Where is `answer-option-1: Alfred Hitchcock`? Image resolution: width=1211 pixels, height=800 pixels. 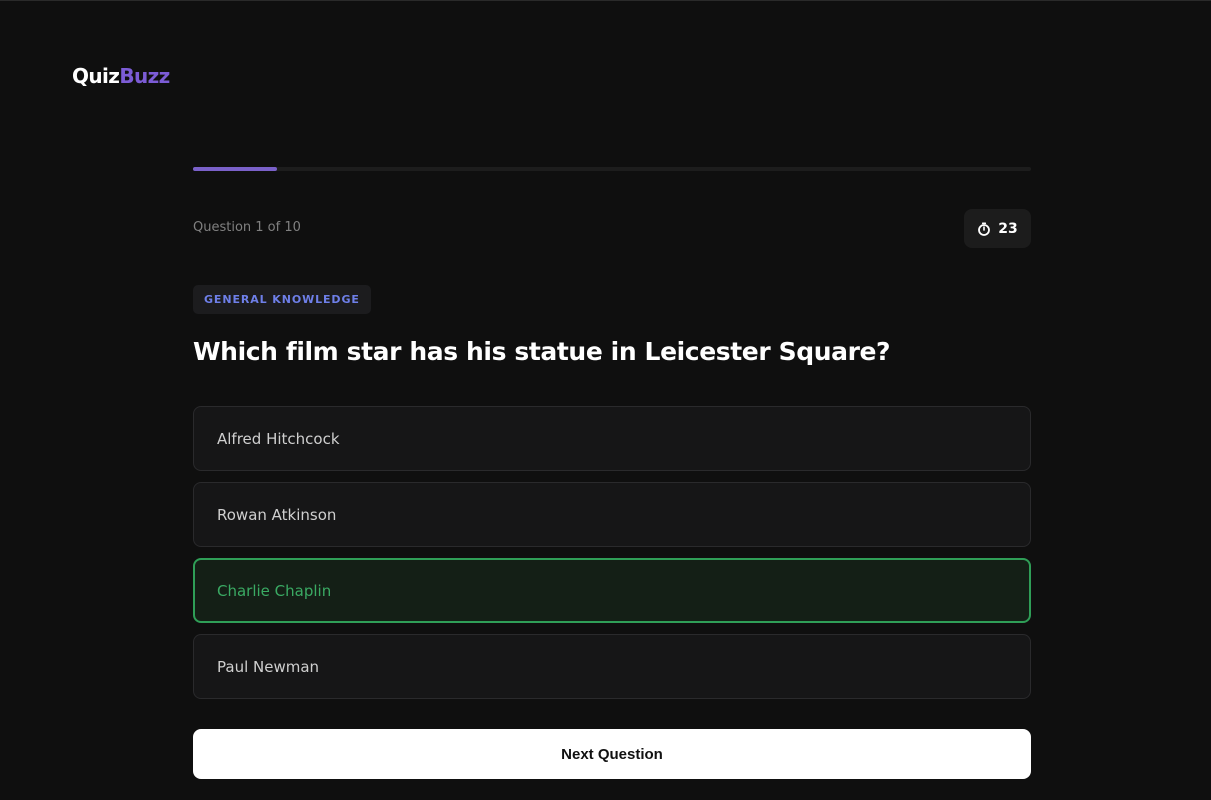
answer-option-1: Alfred Hitchcock is located at coordinates (612, 438).